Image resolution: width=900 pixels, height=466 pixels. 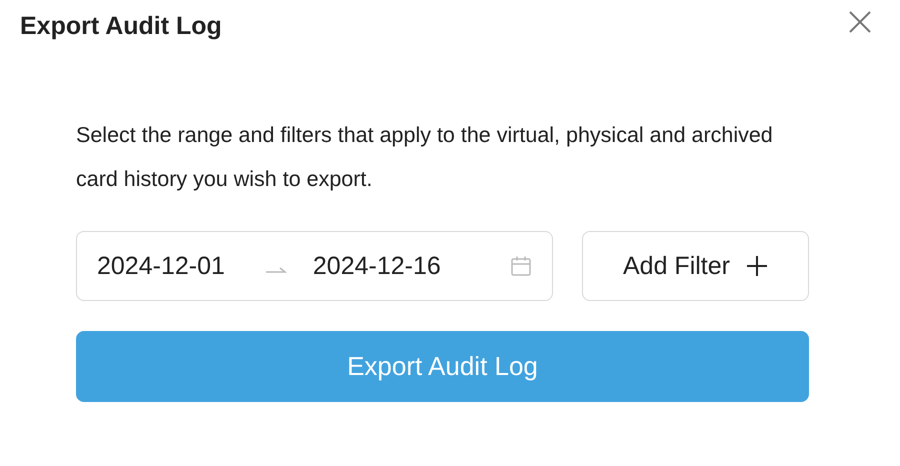 What do you see at coordinates (521, 266) in the screenshot?
I see `calendar-icon` at bounding box center [521, 266].